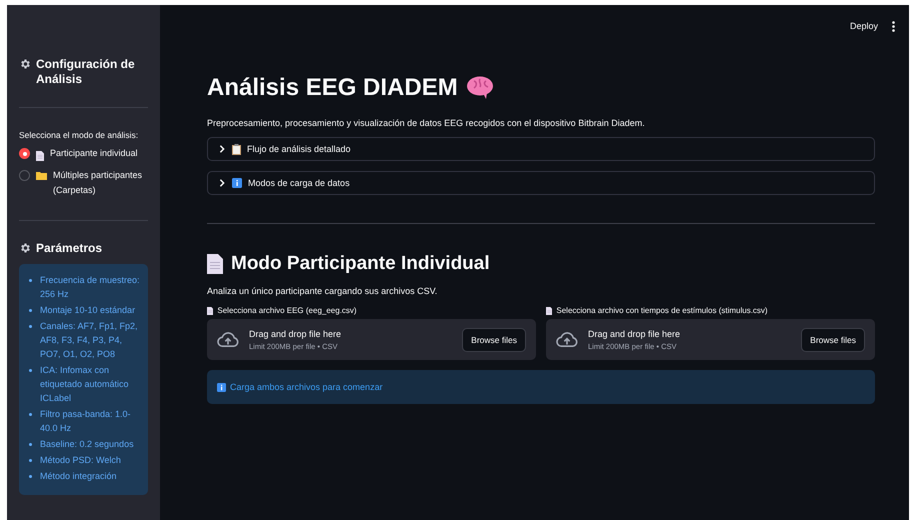  I want to click on expander: Flujo de análisis detallado, so click(541, 149).